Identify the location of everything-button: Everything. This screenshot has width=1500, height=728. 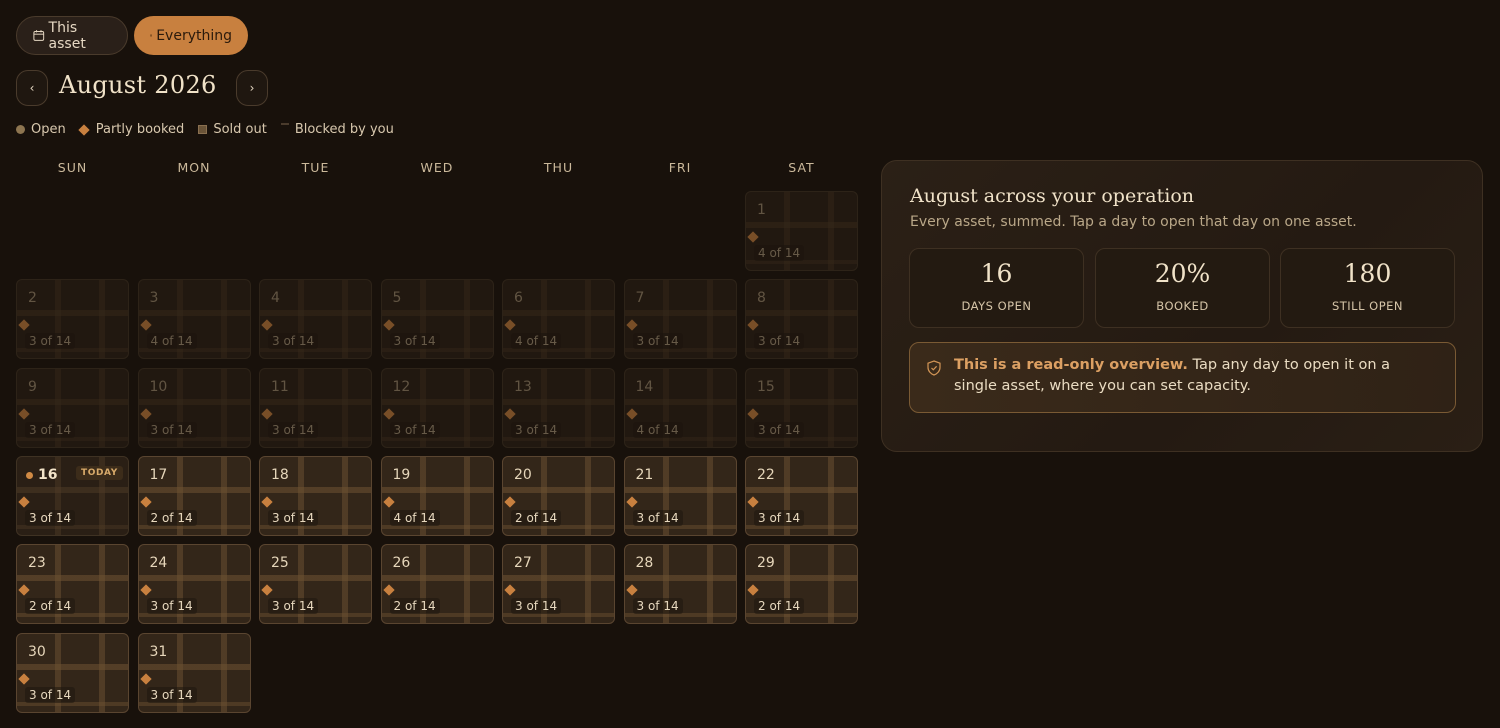
(191, 35).